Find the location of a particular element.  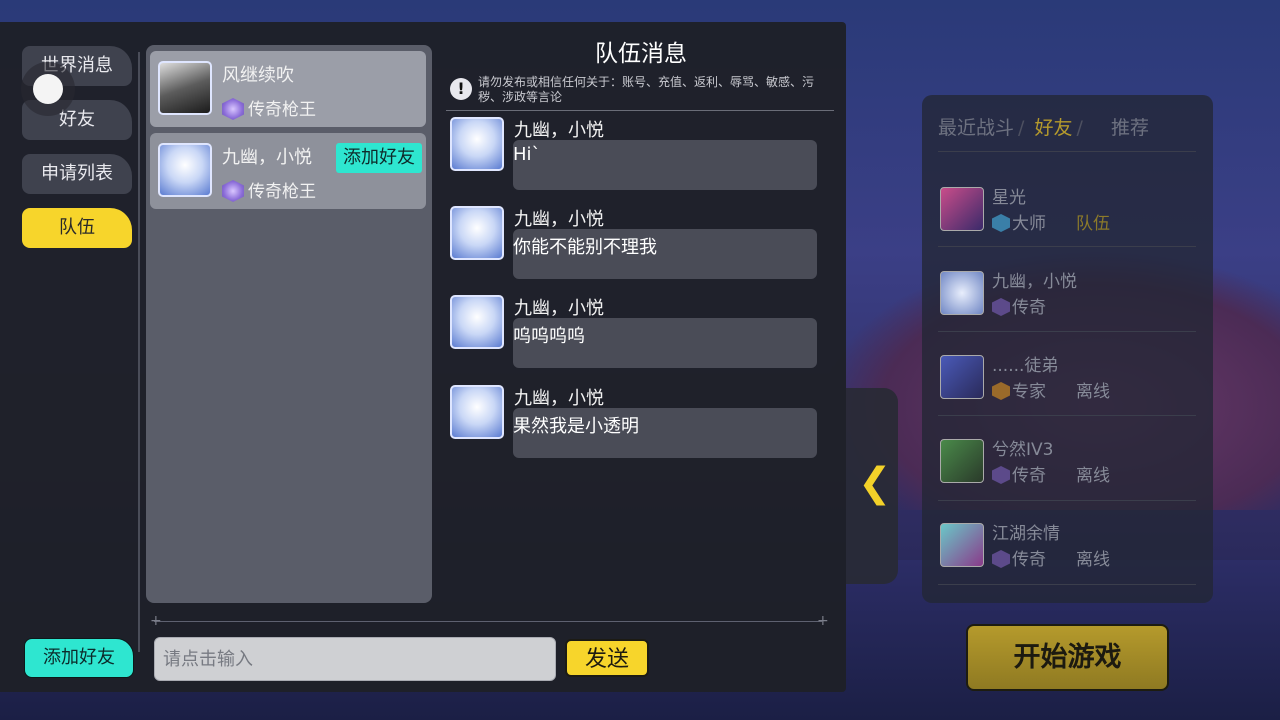

friend-row: ......徒弟 专家 离线 is located at coordinates (1070, 379).